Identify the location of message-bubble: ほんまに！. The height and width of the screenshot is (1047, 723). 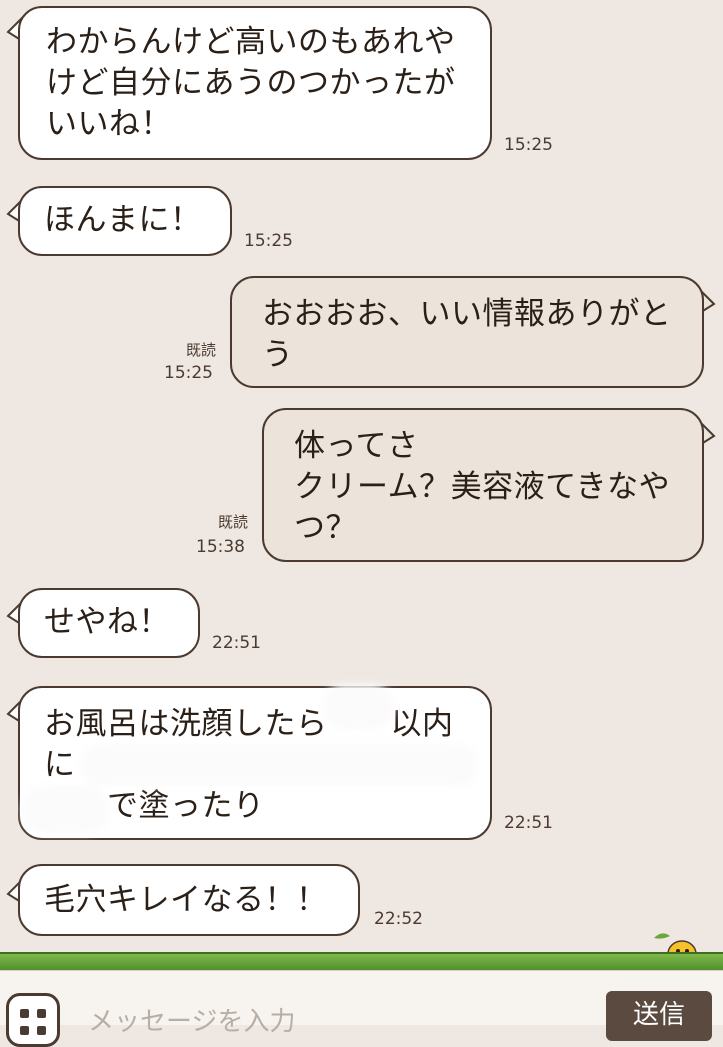
(125, 221).